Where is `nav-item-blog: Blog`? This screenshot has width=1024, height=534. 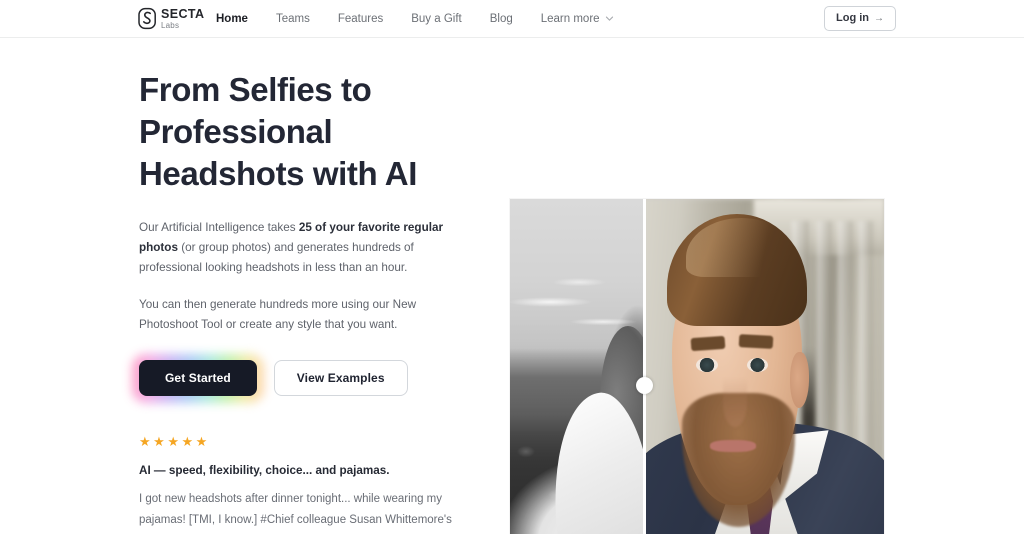
nav-item-blog: Blog is located at coordinates (501, 19).